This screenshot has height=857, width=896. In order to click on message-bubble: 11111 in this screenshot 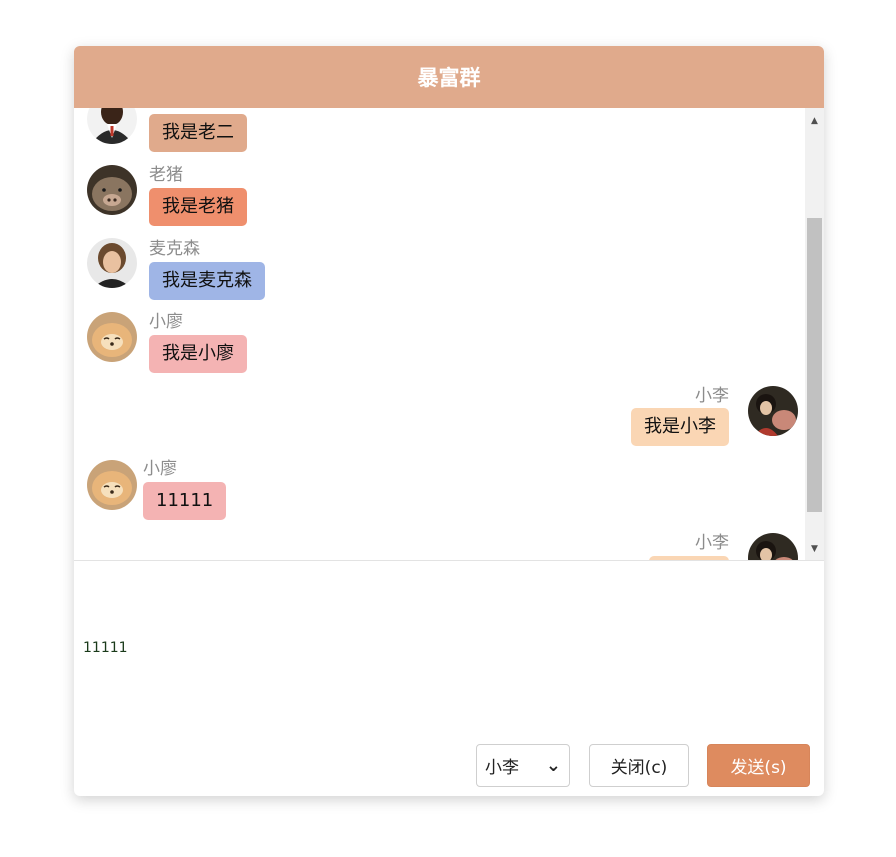, I will do `click(185, 501)`.